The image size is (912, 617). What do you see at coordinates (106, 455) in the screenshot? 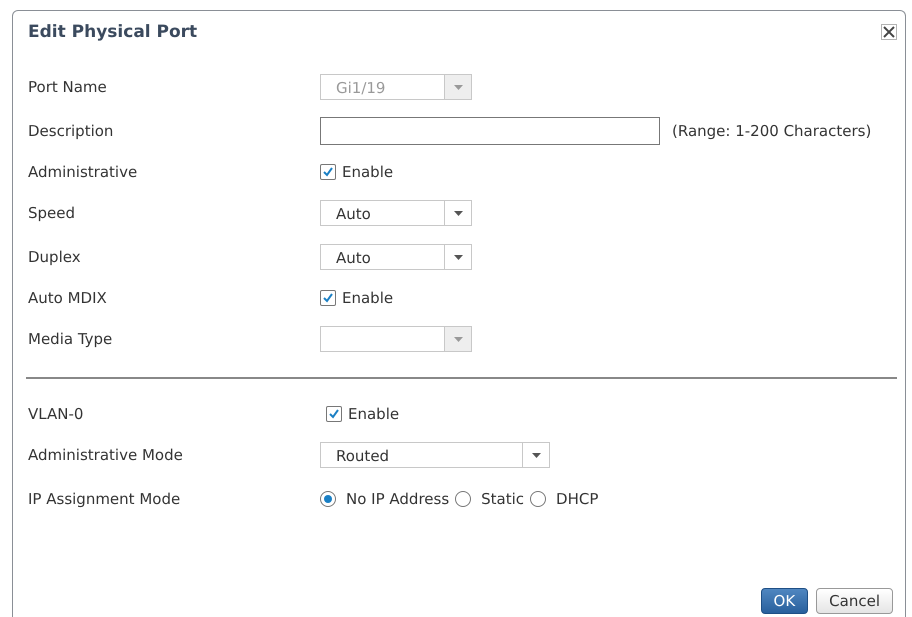
I see `field-label: Administrative Mode` at bounding box center [106, 455].